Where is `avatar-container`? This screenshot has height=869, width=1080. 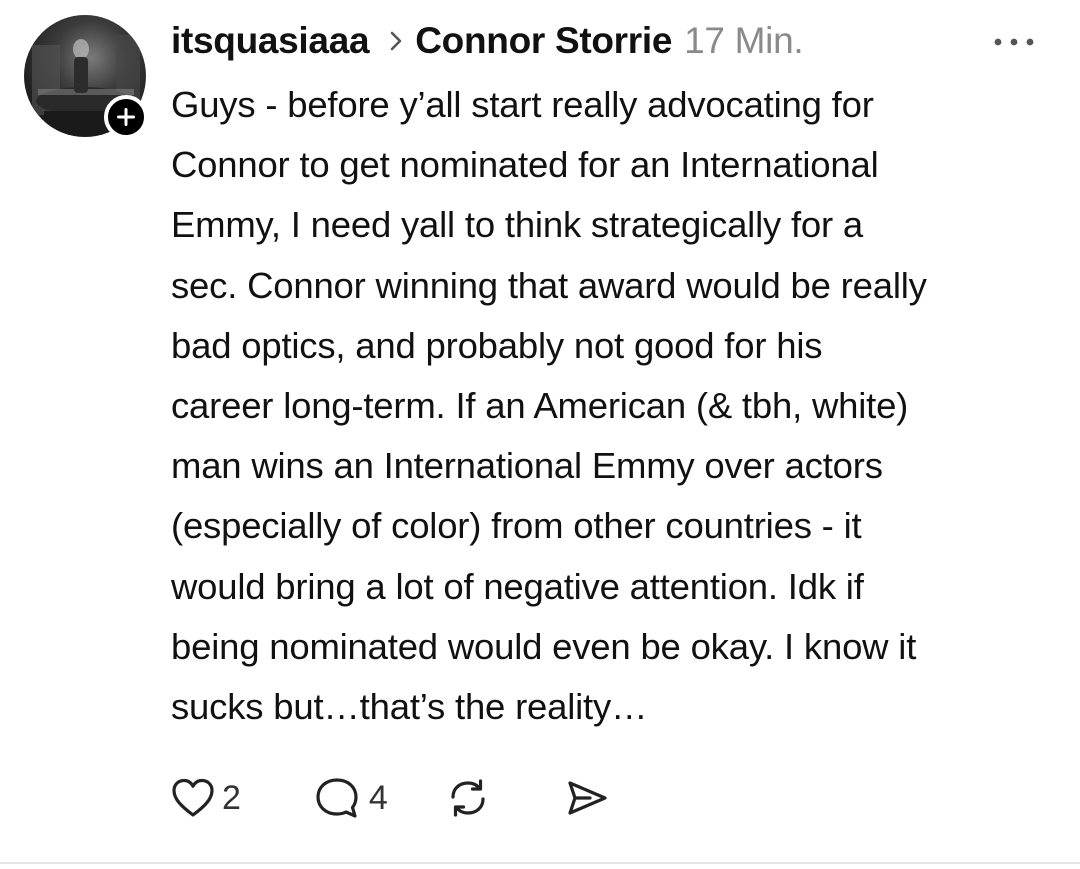 avatar-container is located at coordinates (86, 77).